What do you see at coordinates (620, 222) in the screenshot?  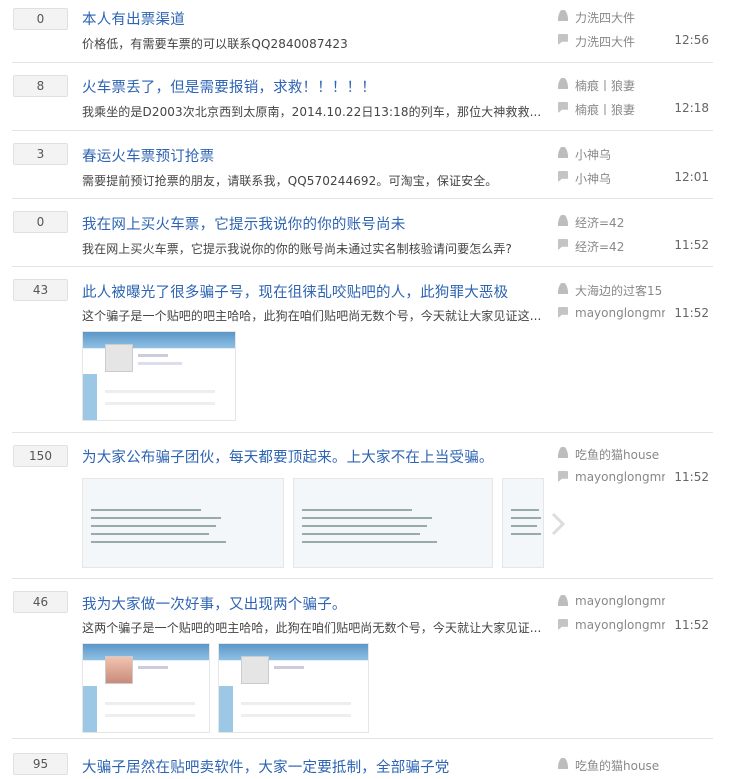 I see `author-name: 经济=42` at bounding box center [620, 222].